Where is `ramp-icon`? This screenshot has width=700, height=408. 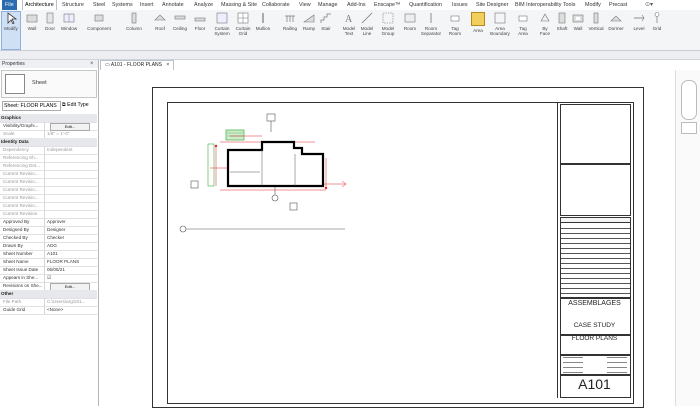
ramp-icon is located at coordinates (309, 18).